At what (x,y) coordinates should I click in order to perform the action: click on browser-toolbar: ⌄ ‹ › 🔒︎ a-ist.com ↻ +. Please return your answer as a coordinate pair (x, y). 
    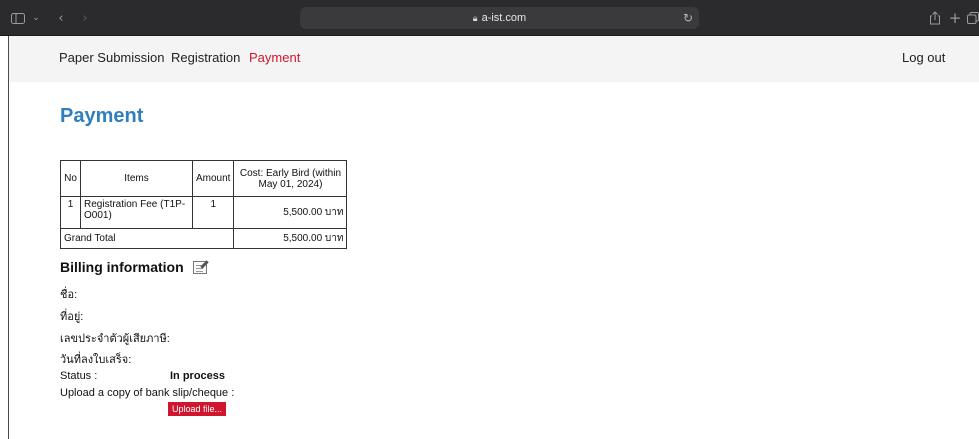
    Looking at the image, I should click on (489, 18).